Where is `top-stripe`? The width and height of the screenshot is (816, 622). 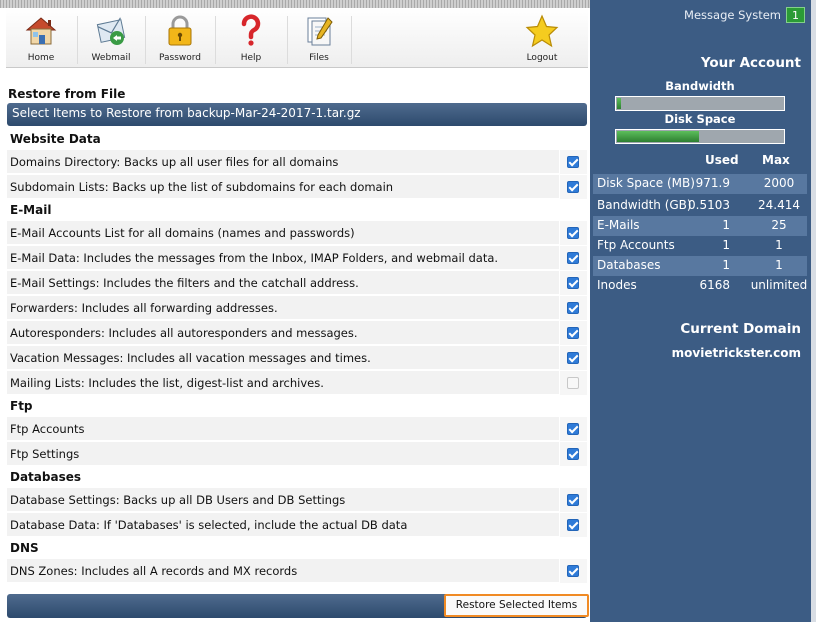
top-stripe is located at coordinates (295, 4).